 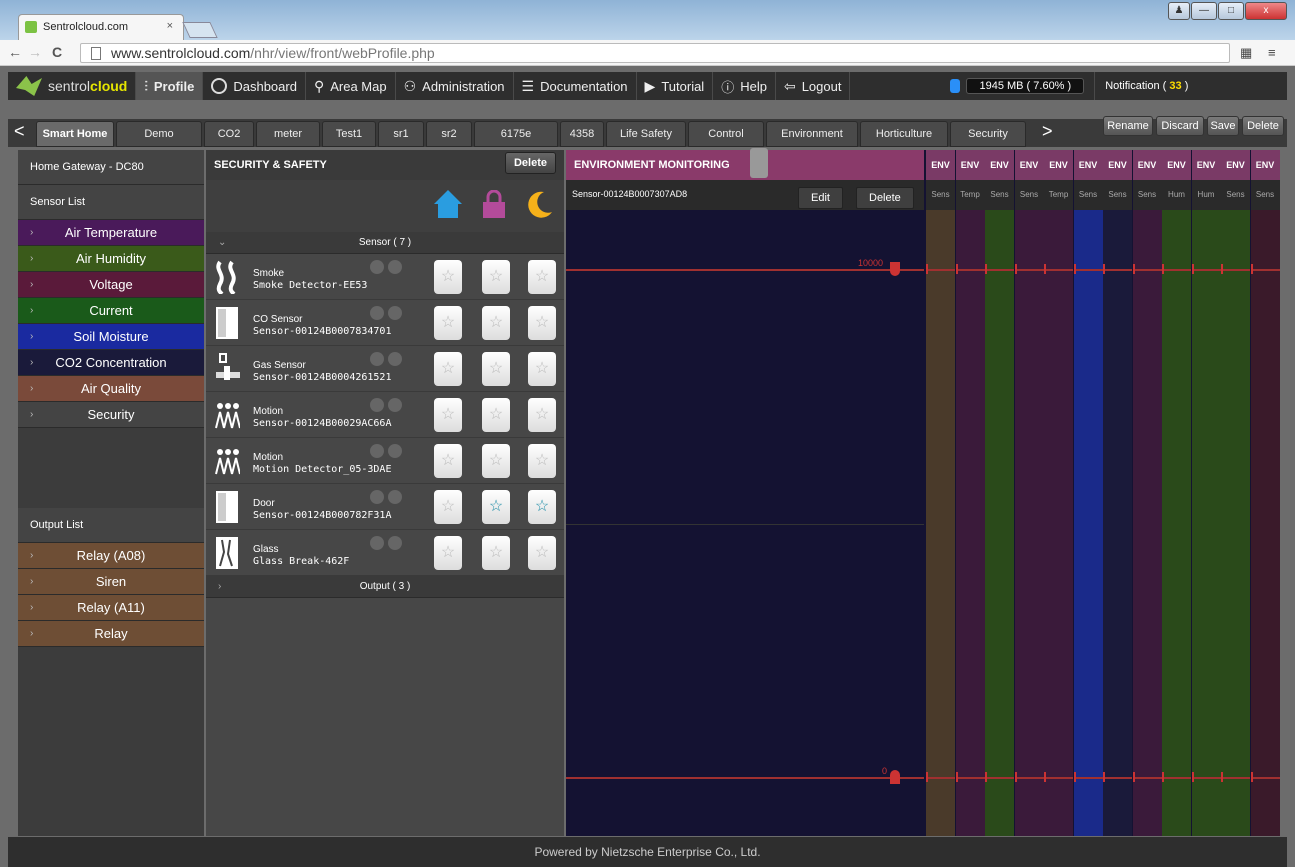 I want to click on nav-tutorial: ▶ Tutorial, so click(x=675, y=86).